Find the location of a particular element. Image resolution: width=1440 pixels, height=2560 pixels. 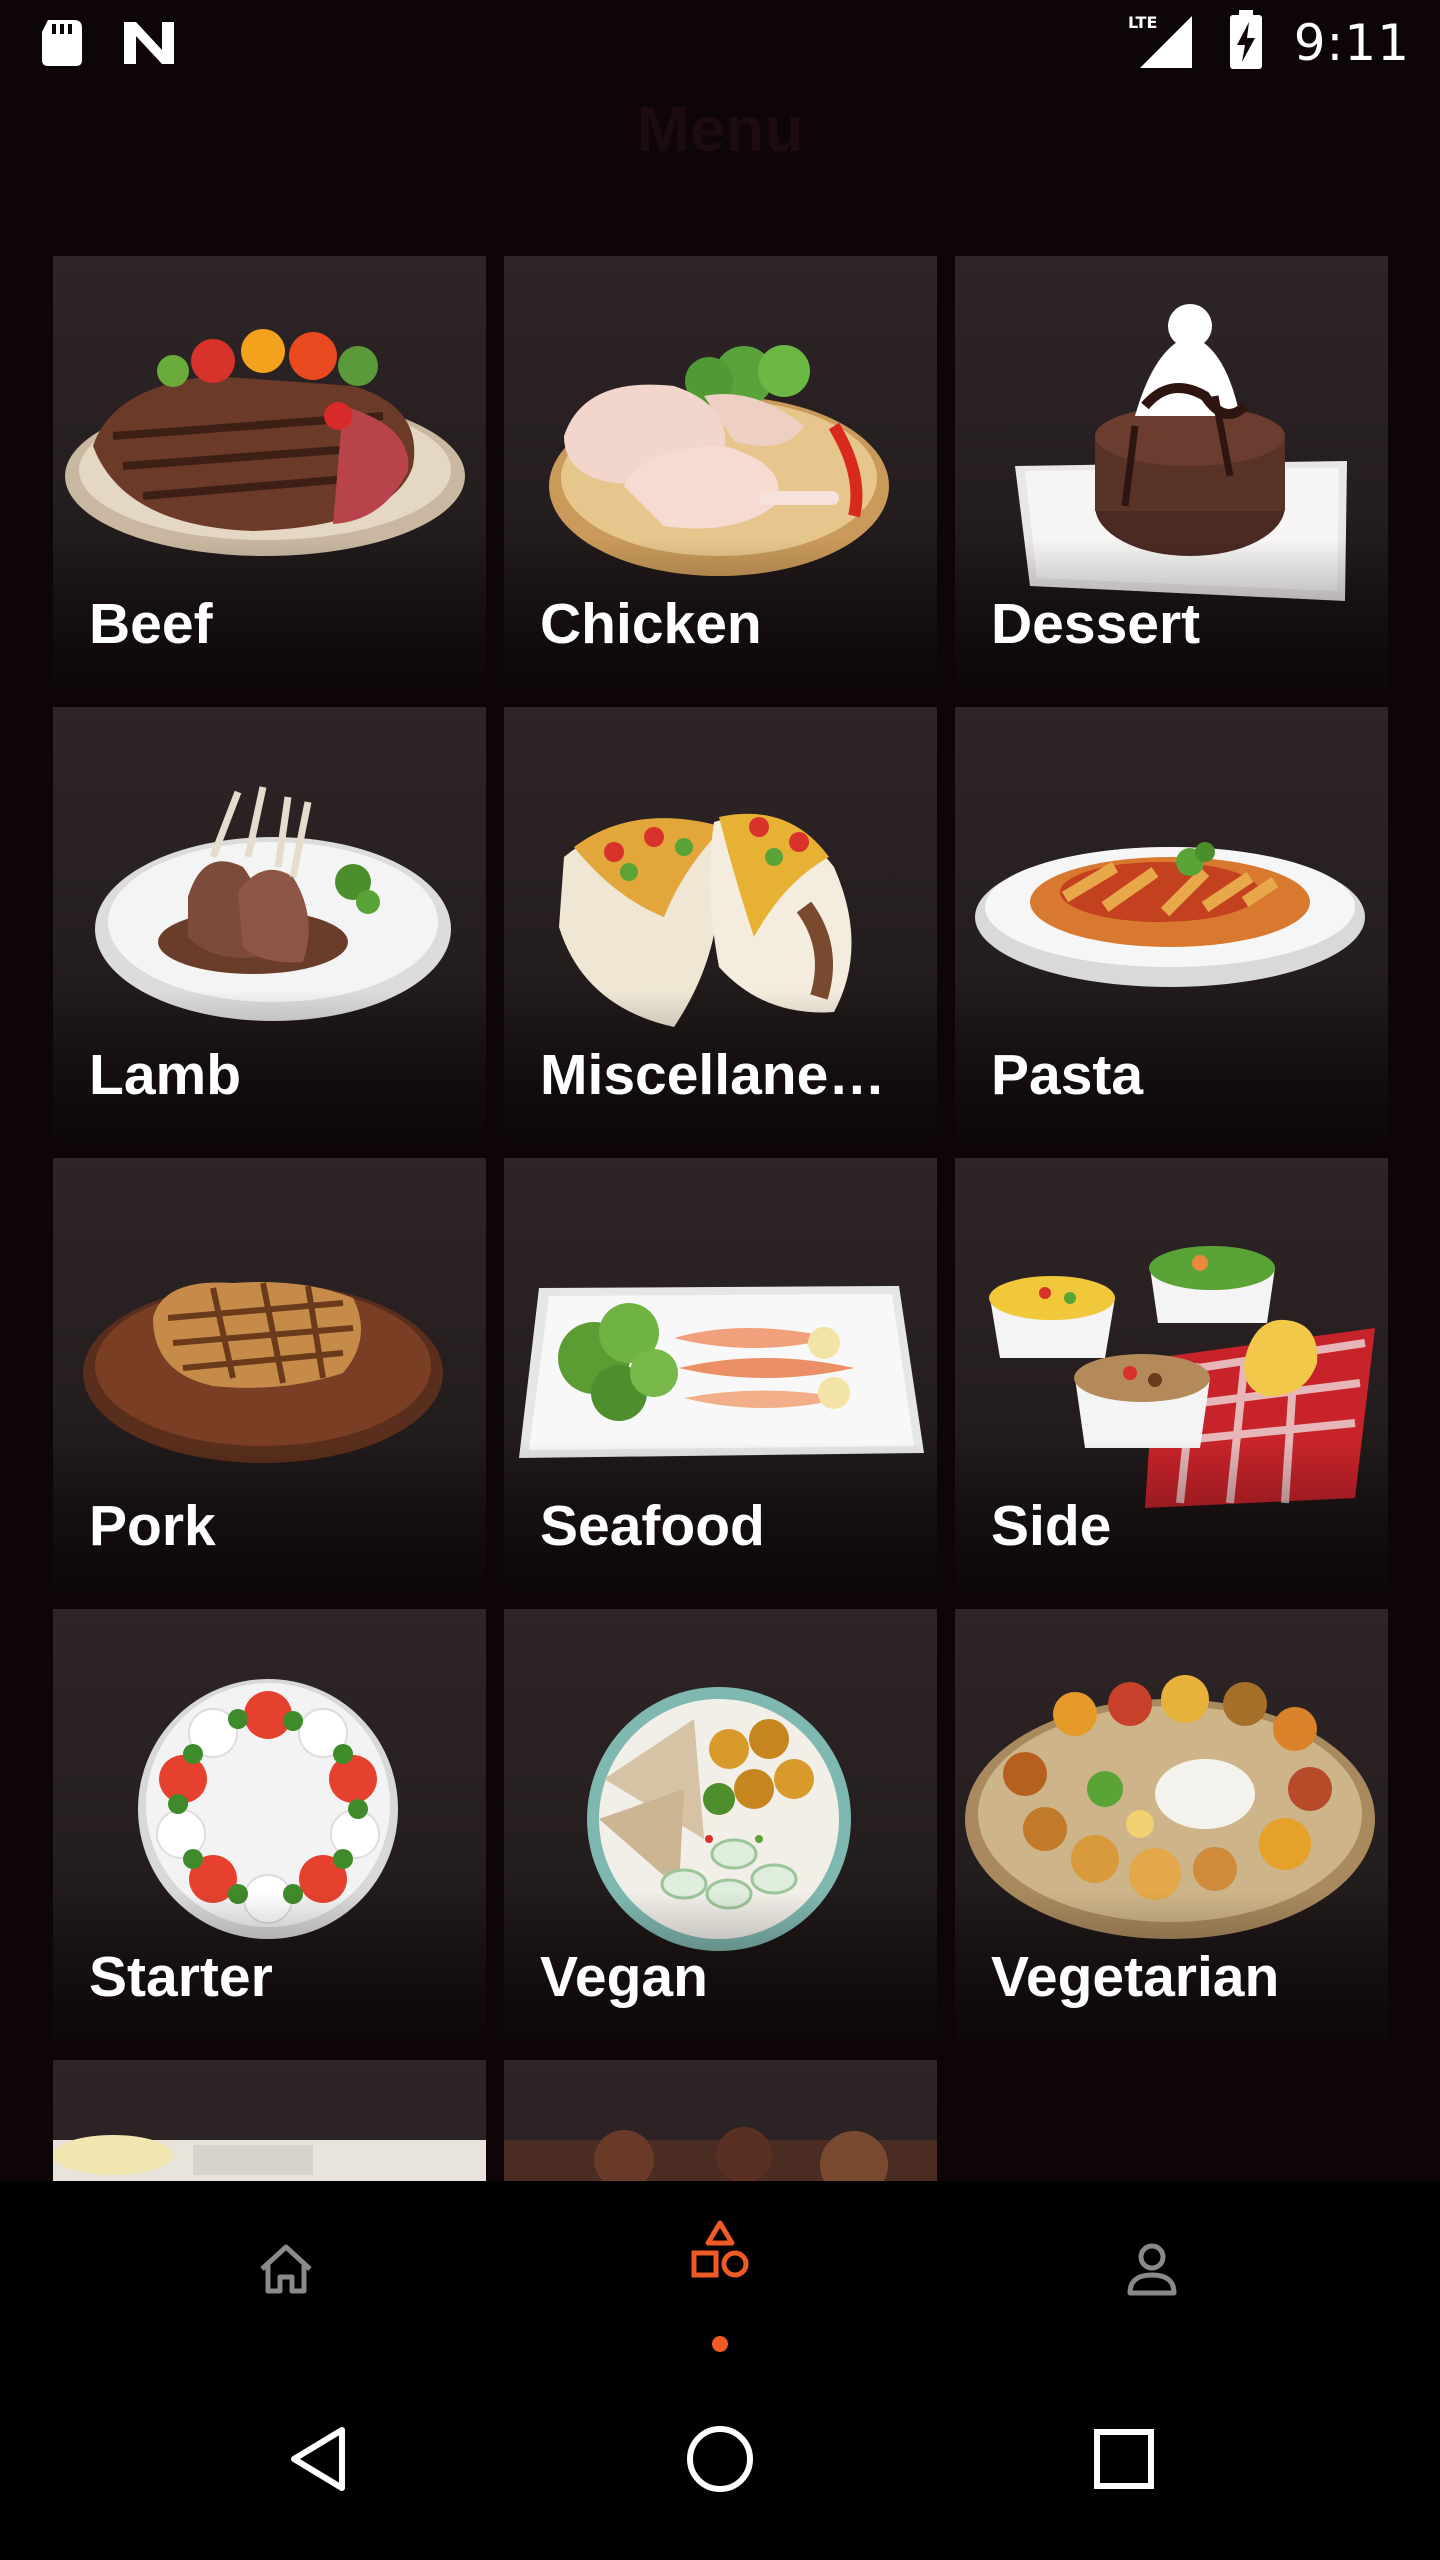

nav-categories-button is located at coordinates (720, 2271).